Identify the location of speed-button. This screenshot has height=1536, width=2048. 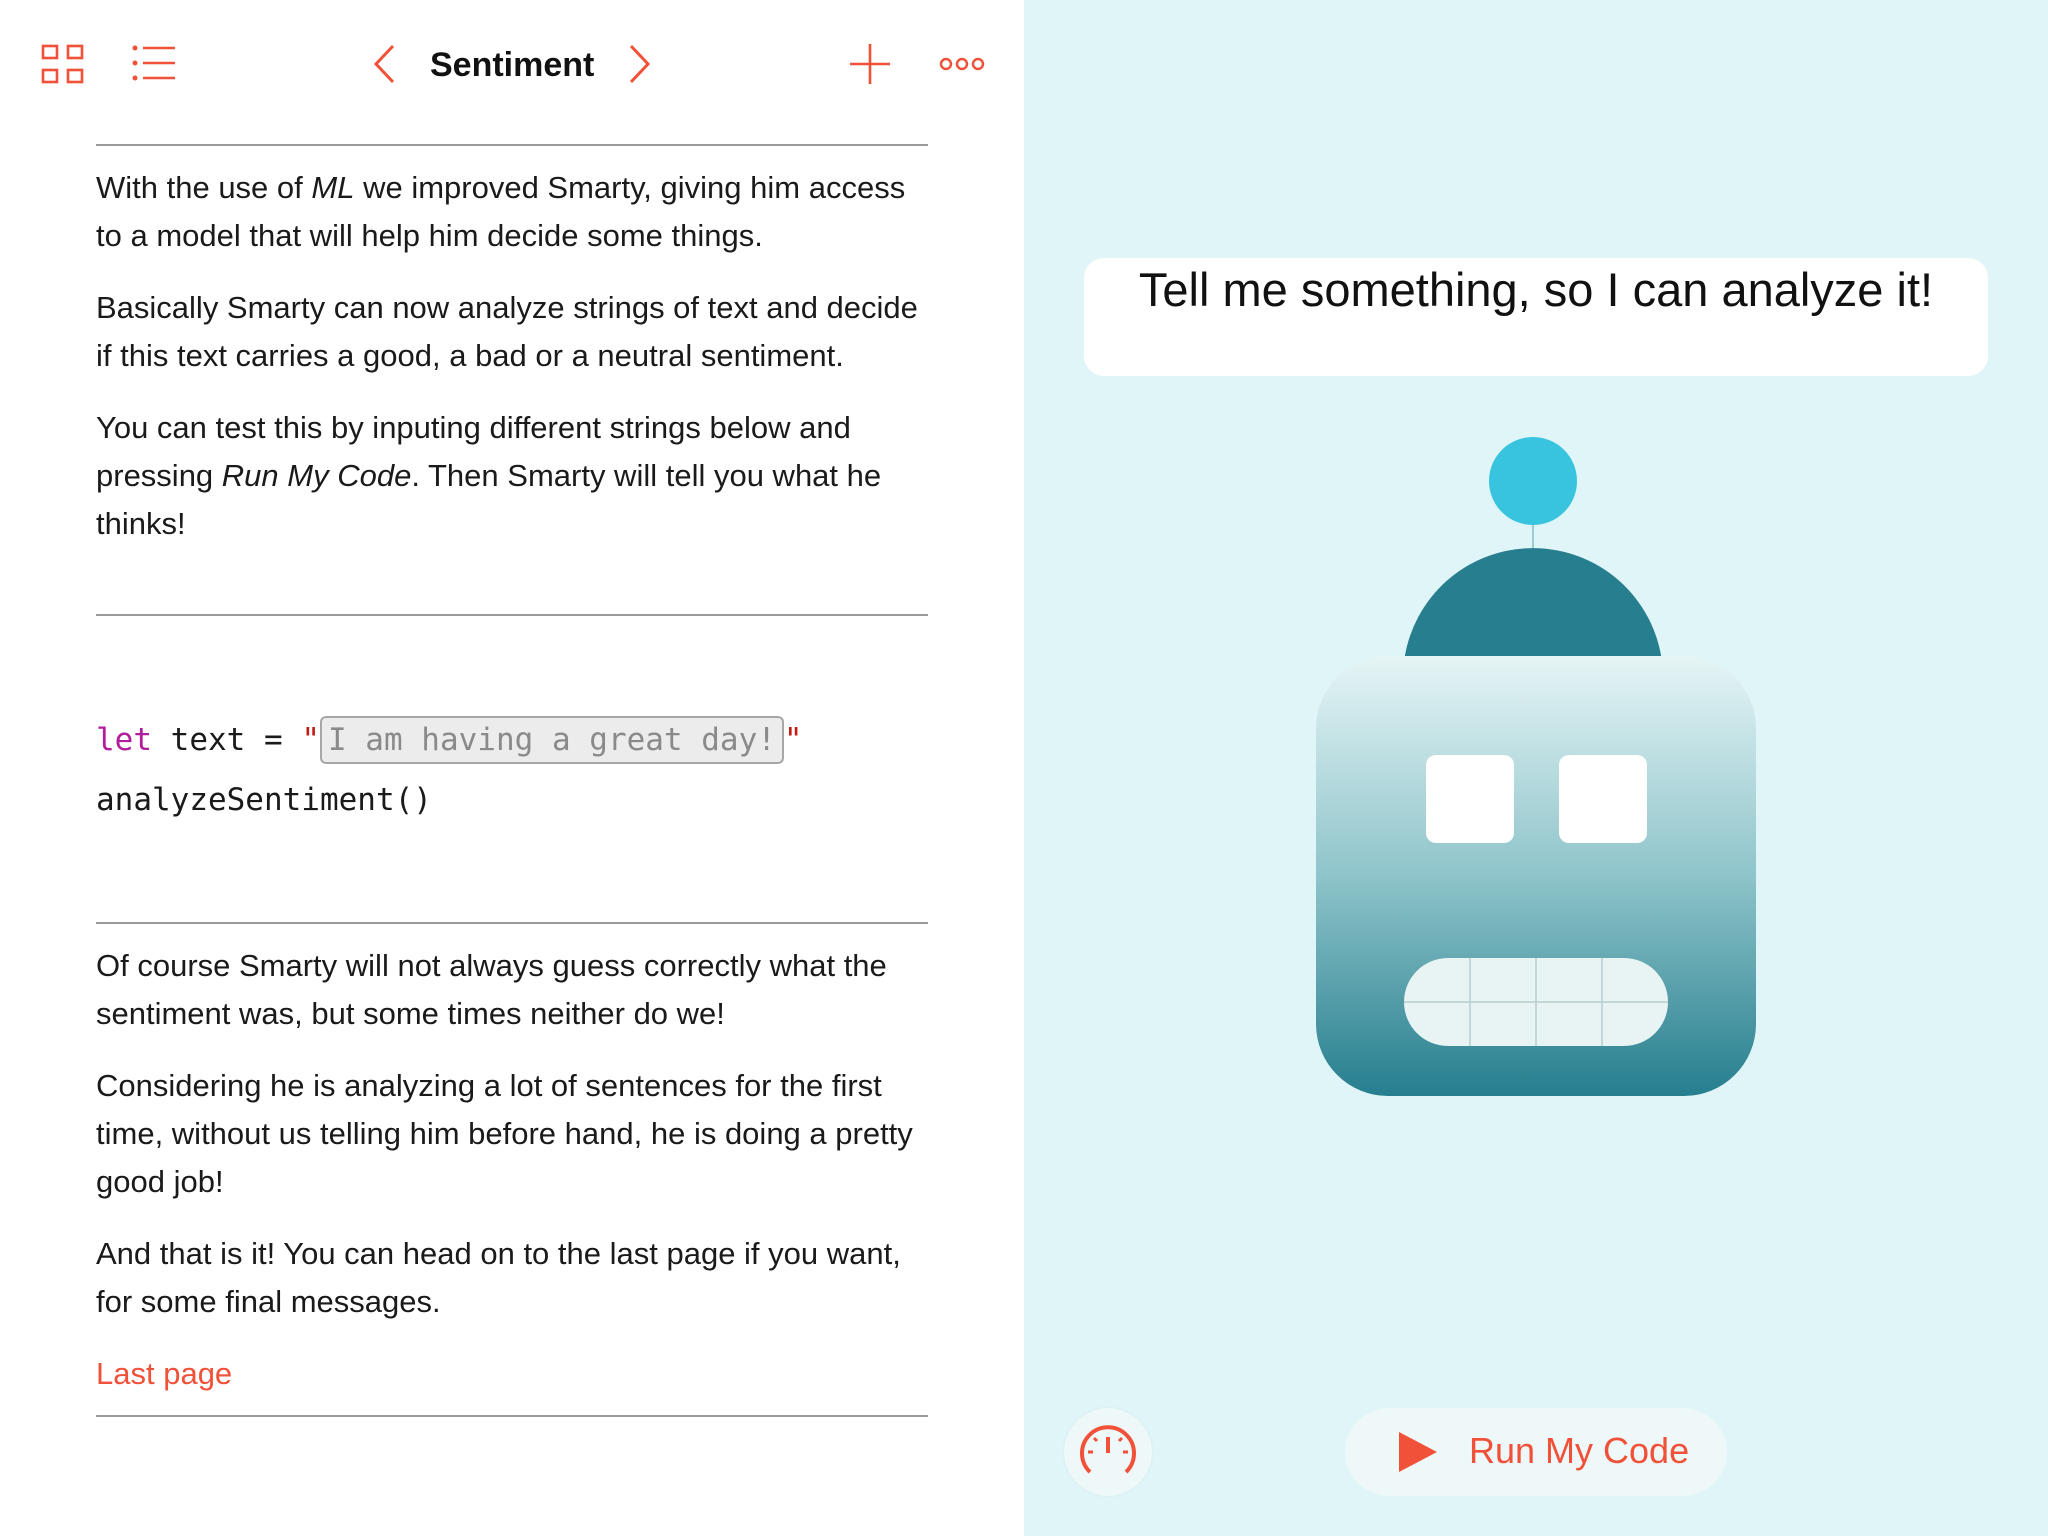
(1108, 1452).